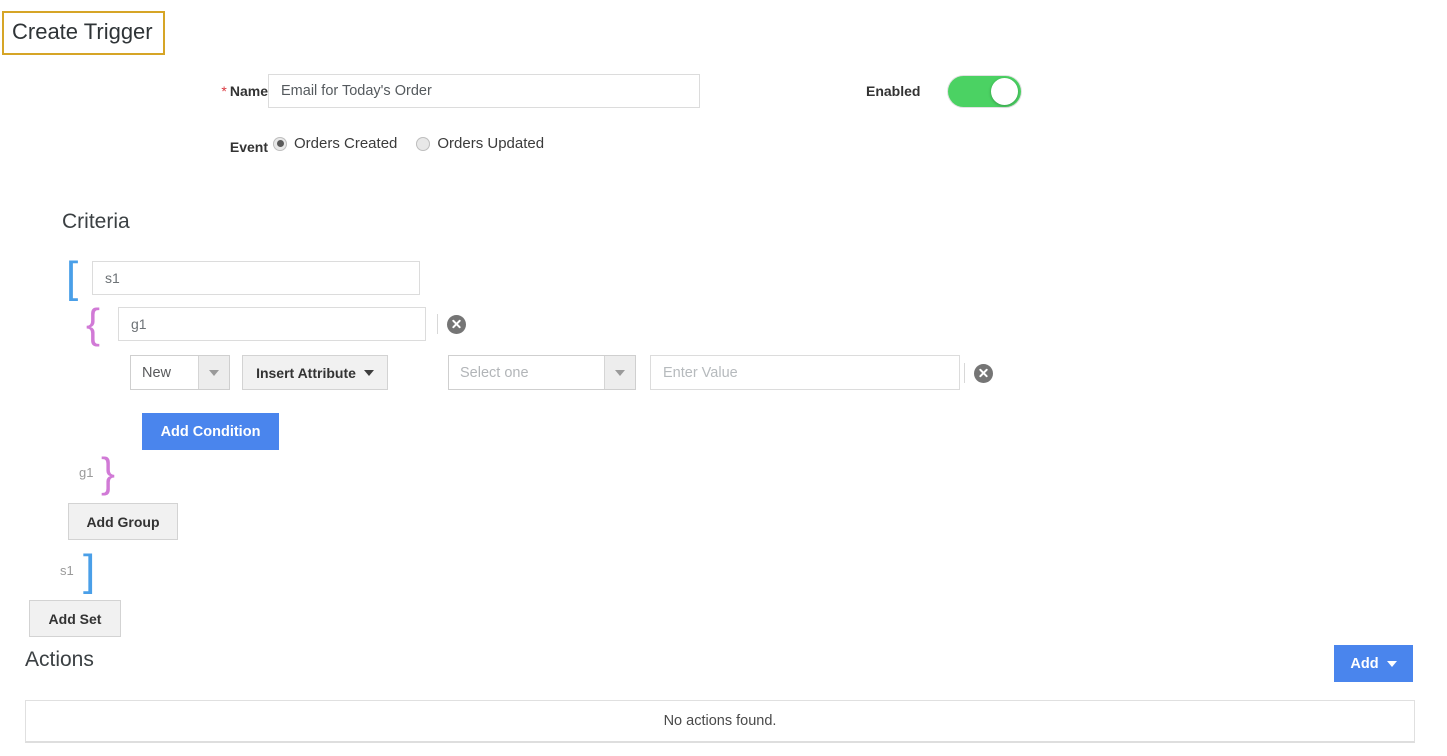 The image size is (1447, 756). I want to click on set-open-bracket: [, so click(72, 277).